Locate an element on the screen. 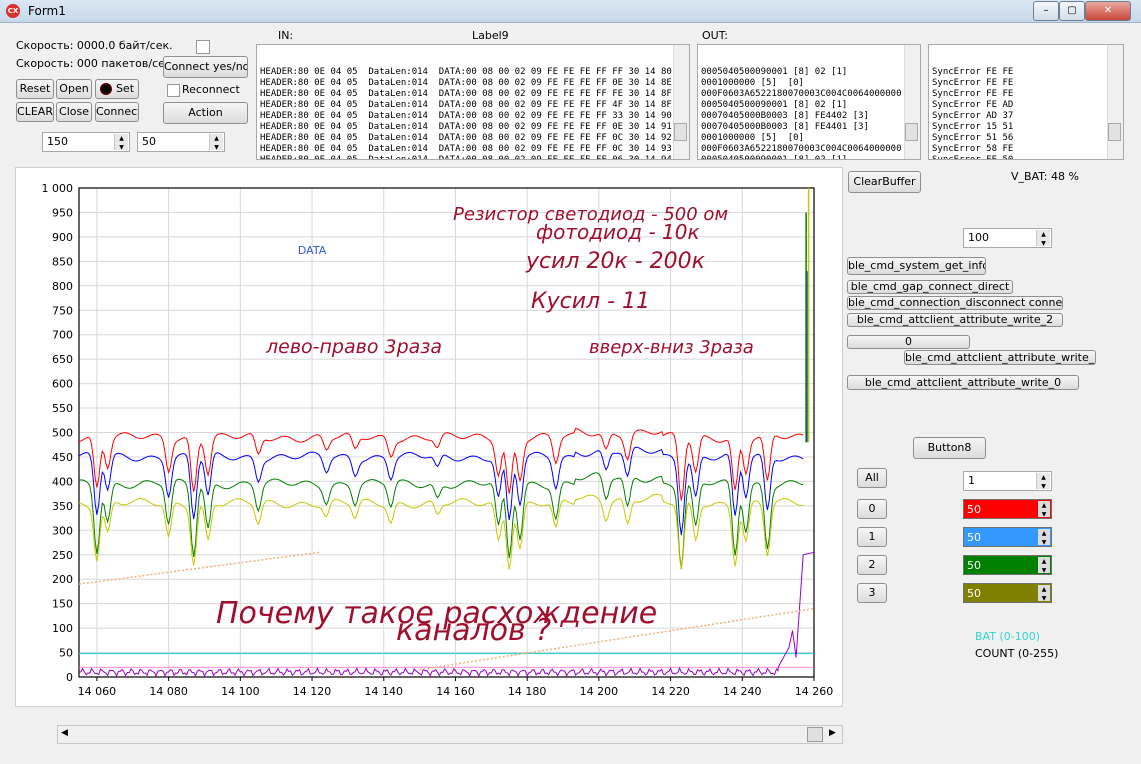 Image resolution: width=1141 pixels, height=764 pixels. x-tick-label: 14 060 is located at coordinates (97, 691).